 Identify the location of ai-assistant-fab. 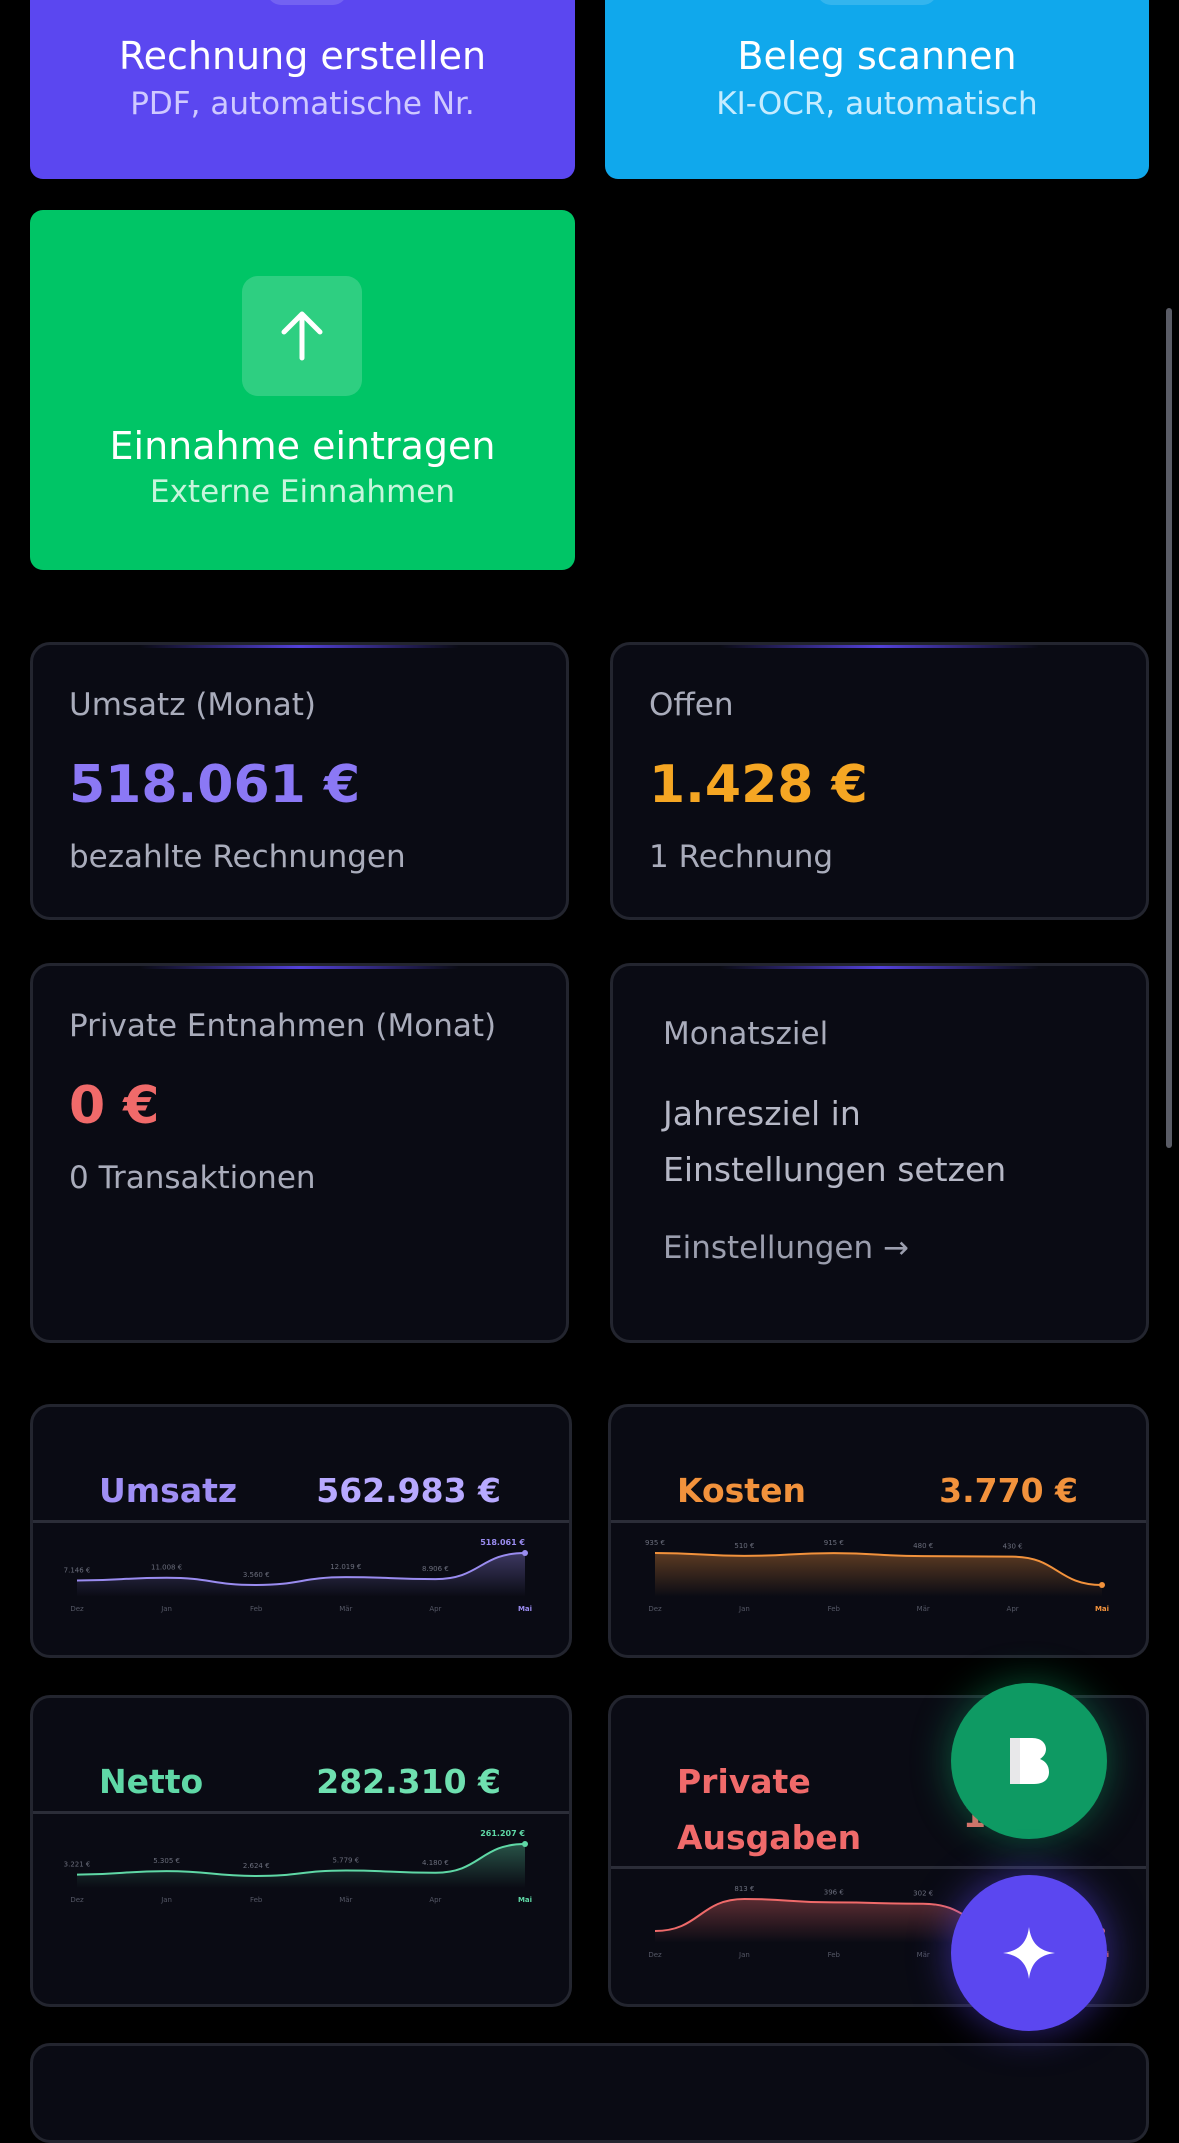
(1029, 1953).